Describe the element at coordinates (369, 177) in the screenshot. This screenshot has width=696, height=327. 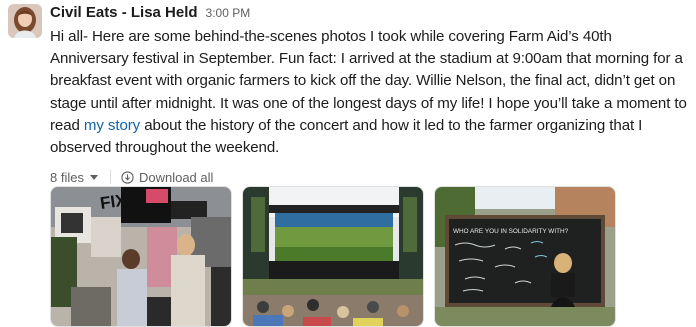
I see `files-bar: 8 files Download all` at that location.